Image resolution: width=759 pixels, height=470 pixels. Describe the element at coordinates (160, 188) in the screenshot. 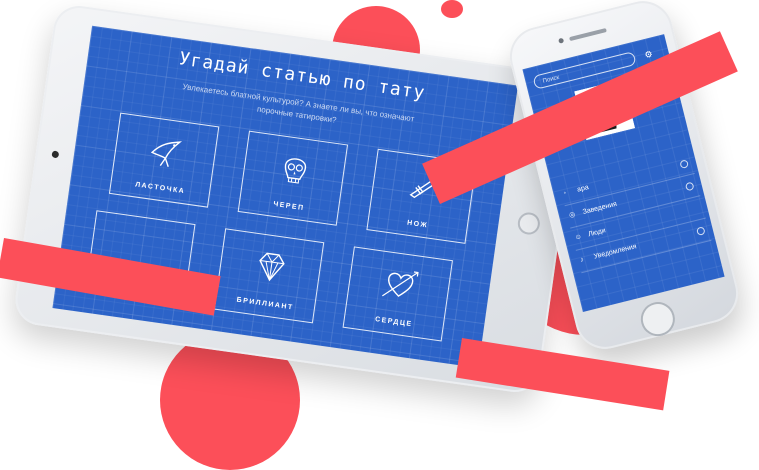

I see `card-label: ЛАСТОЧКА` at that location.